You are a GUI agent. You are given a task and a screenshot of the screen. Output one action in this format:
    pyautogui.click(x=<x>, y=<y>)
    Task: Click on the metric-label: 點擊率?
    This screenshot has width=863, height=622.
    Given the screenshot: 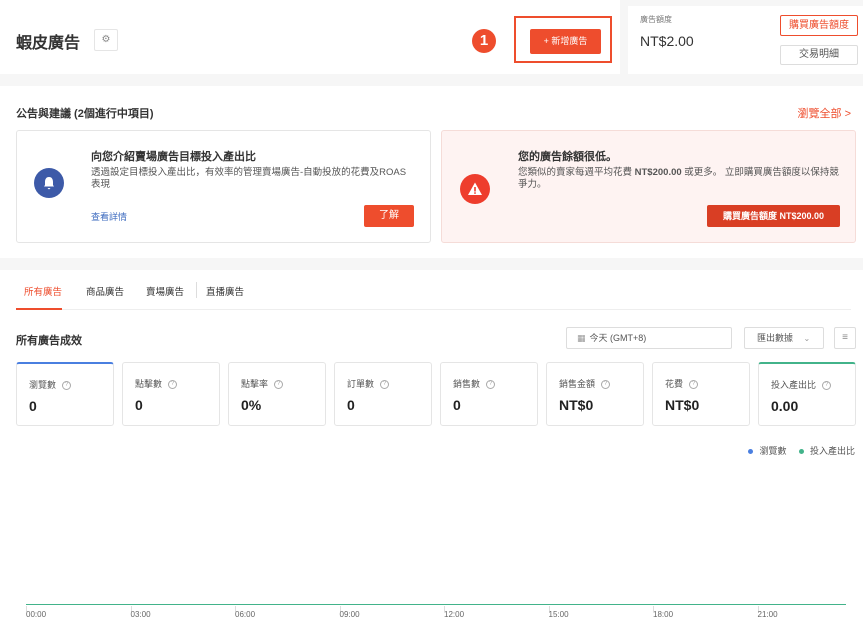 What is the action you would take?
    pyautogui.click(x=262, y=383)
    